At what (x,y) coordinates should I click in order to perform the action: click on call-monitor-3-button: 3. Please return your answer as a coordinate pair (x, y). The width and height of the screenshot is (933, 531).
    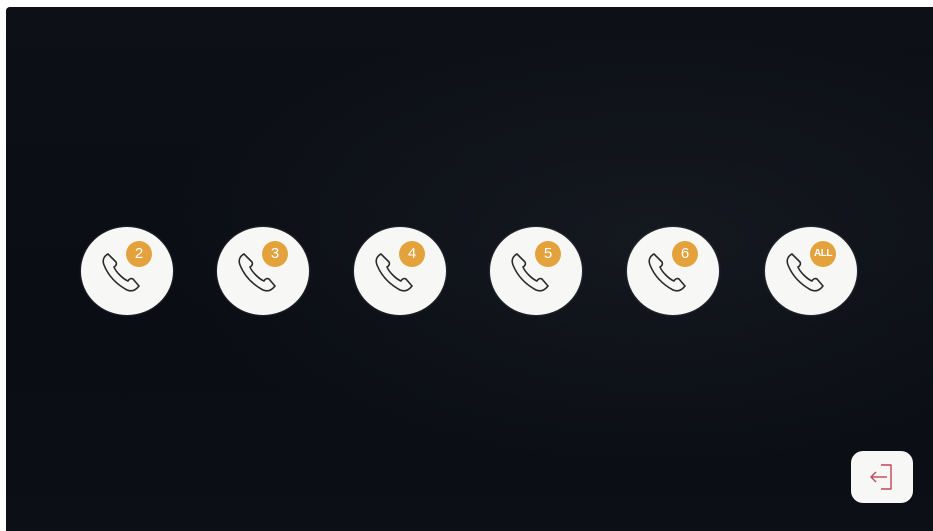
    Looking at the image, I should click on (263, 271).